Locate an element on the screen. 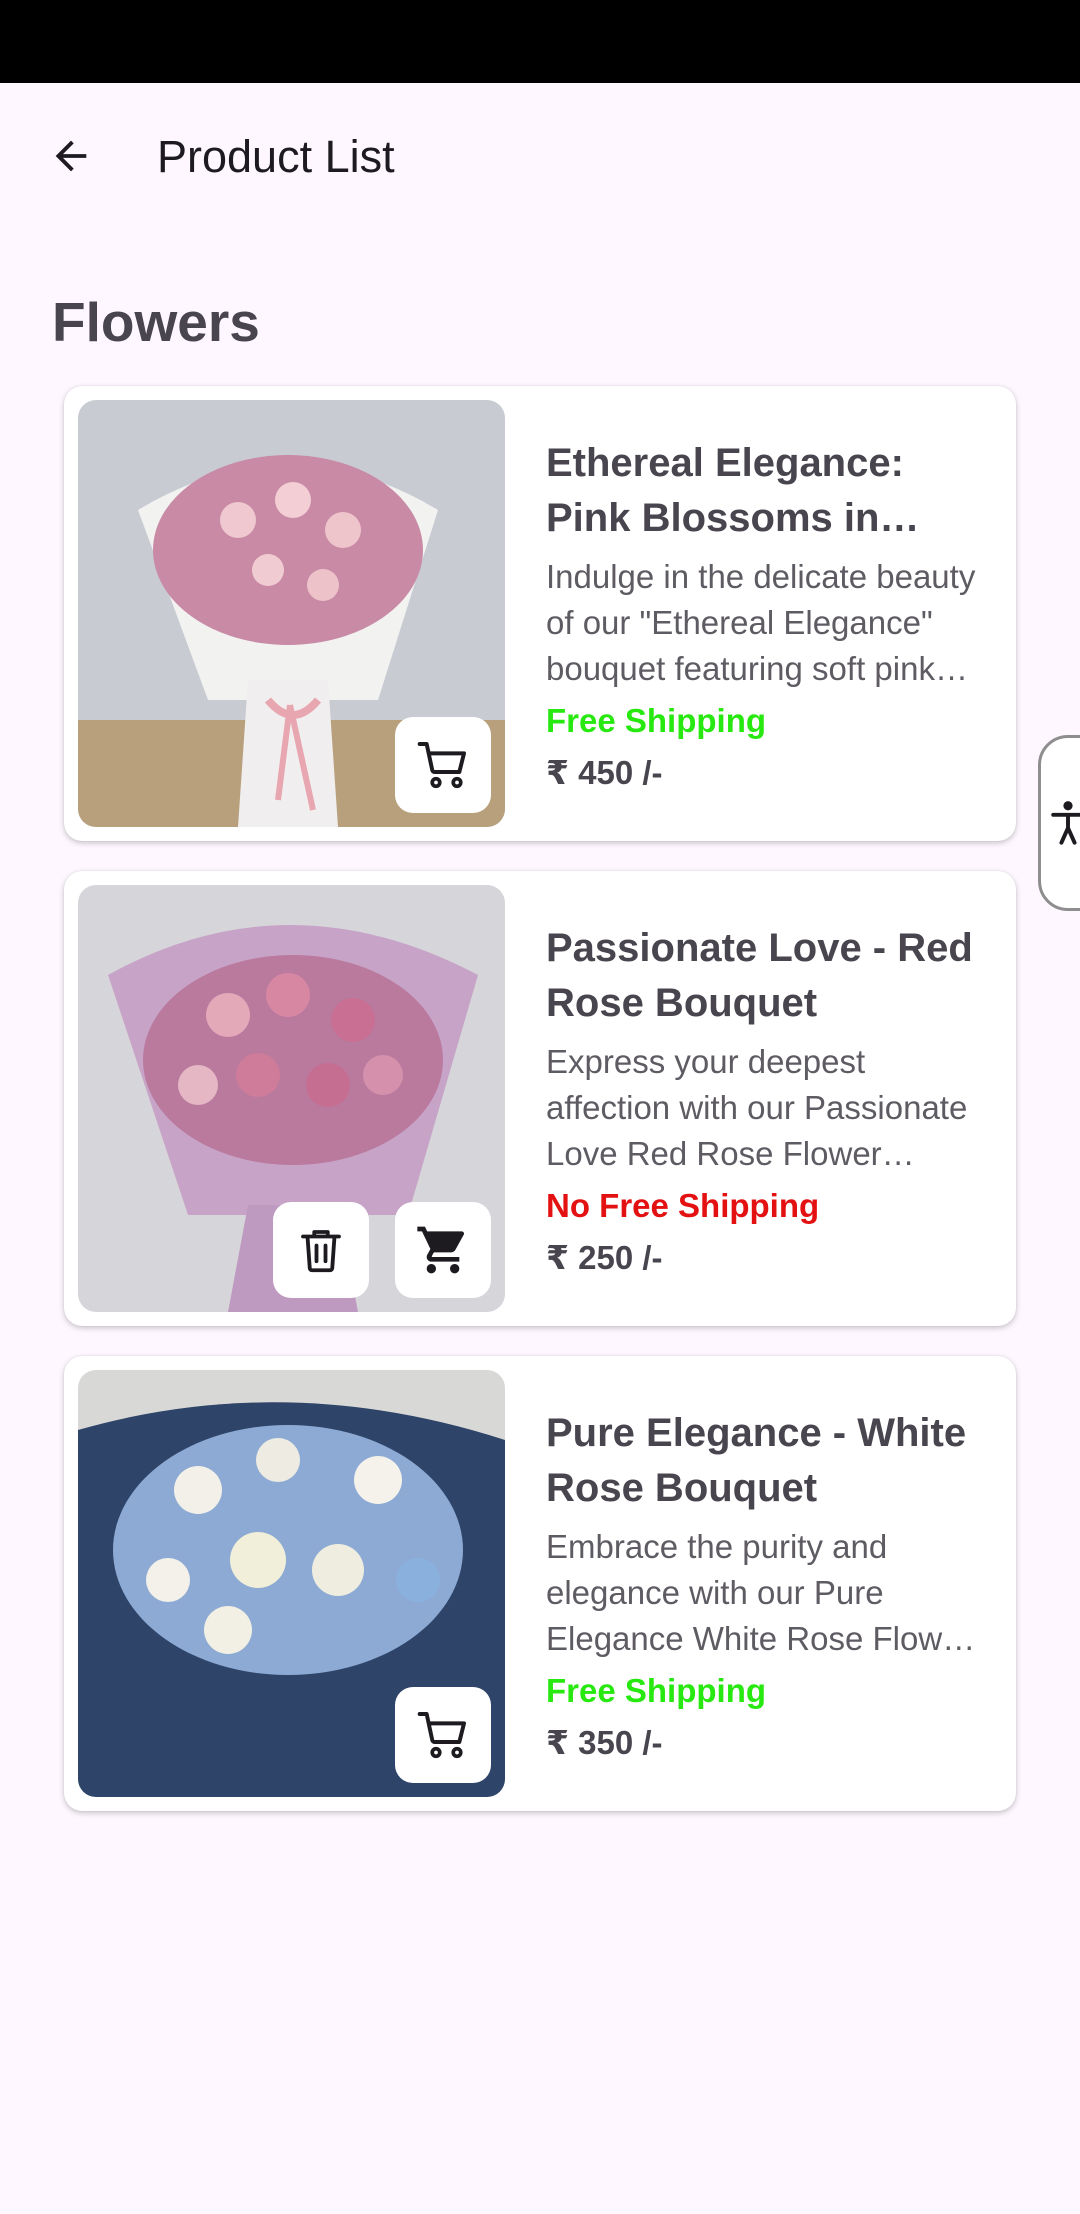  product-name: Pure Elegance - White Rose Bouquet is located at coordinates (756, 1460).